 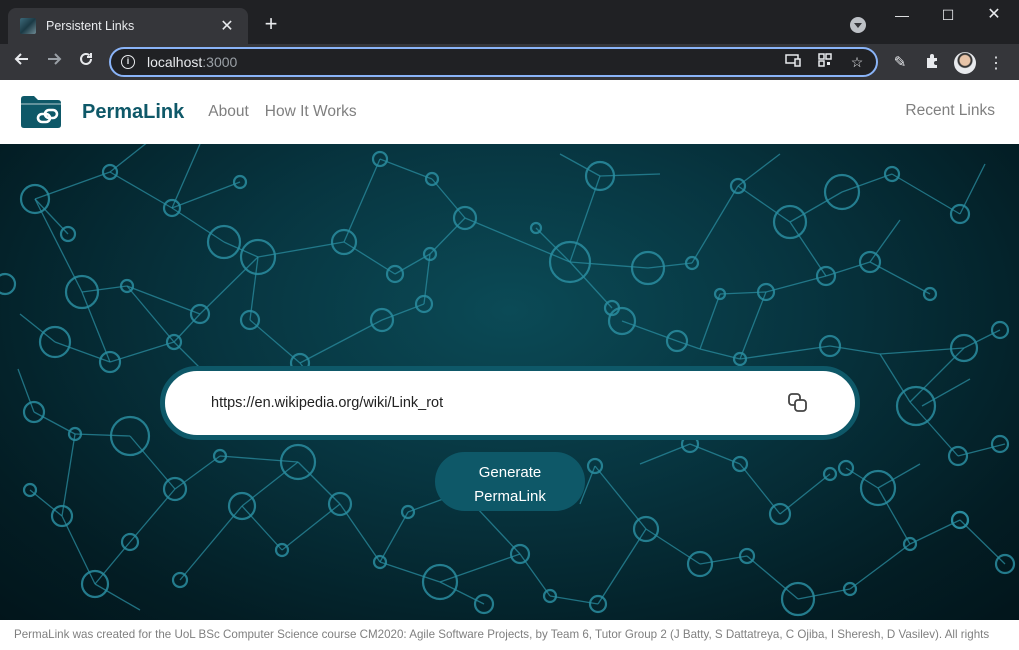 I want to click on new-tab-button: +, so click(x=271, y=25).